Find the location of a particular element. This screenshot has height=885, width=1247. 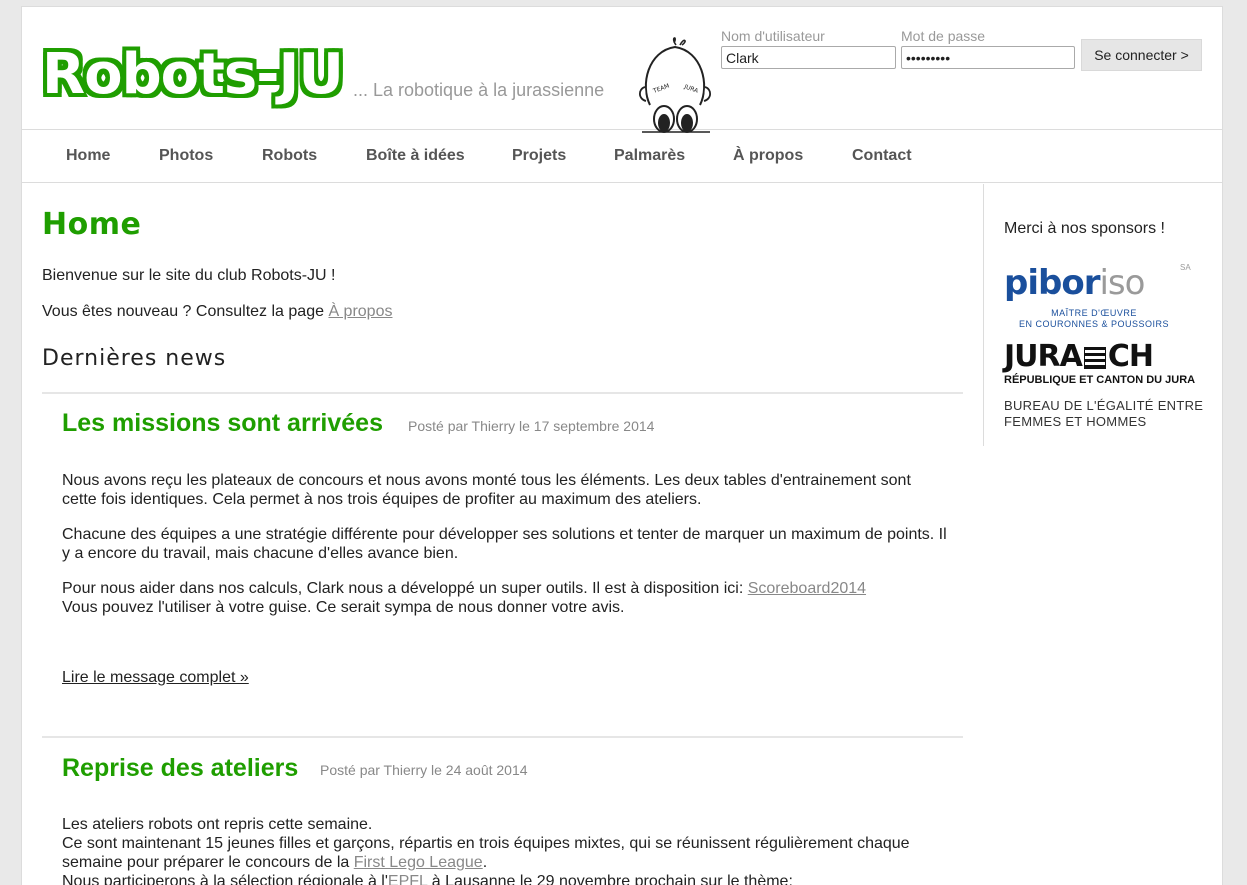

pibor-line1: MAÎTRE D'ŒUVRE is located at coordinates (1094, 313).